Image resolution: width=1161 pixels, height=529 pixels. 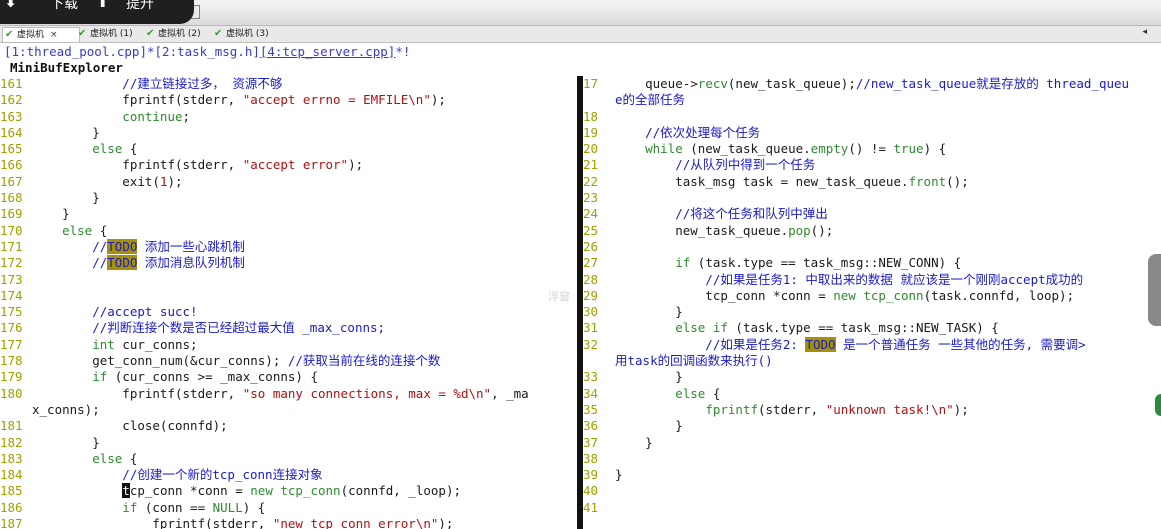 What do you see at coordinates (11, 328) in the screenshot?
I see `line-number: 176` at bounding box center [11, 328].